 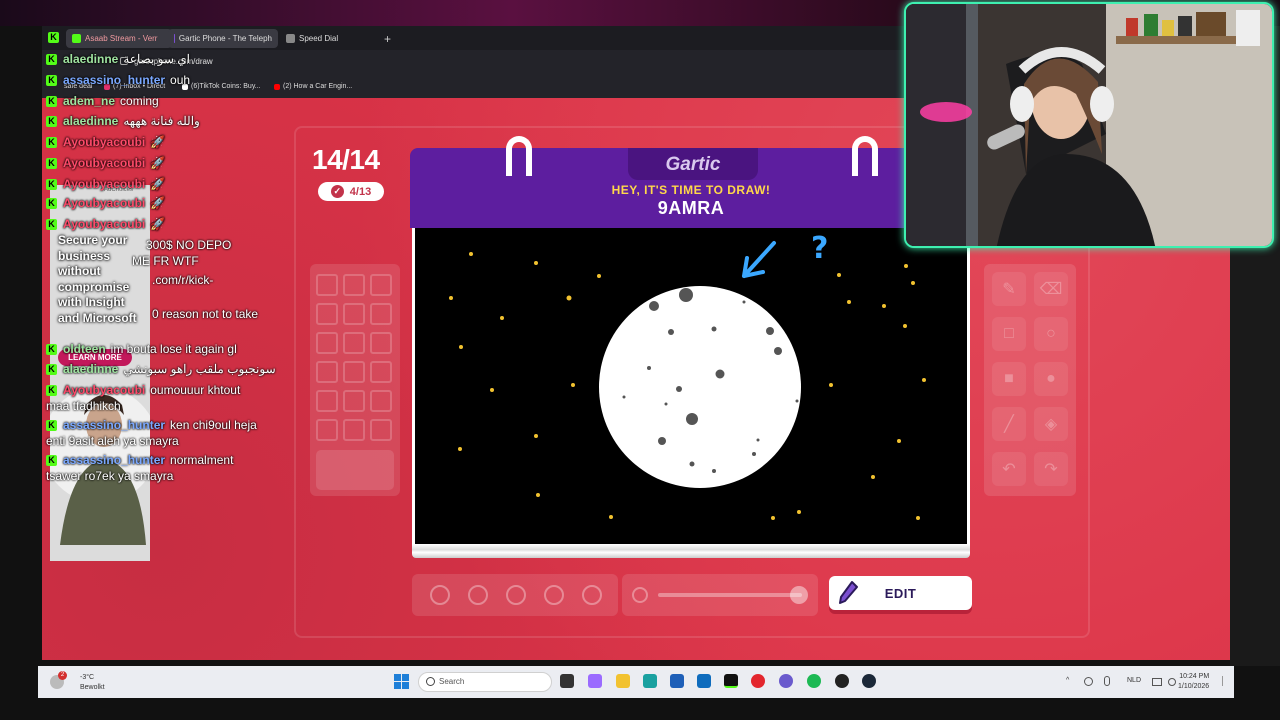 What do you see at coordinates (1051, 469) in the screenshot?
I see `redo-icon: ↷` at bounding box center [1051, 469].